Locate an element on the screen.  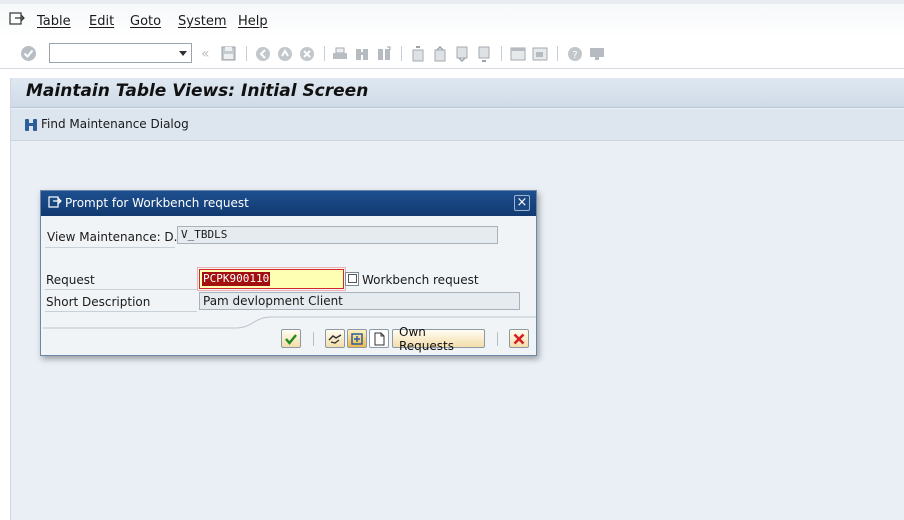
handshake-icon is located at coordinates (335, 338).